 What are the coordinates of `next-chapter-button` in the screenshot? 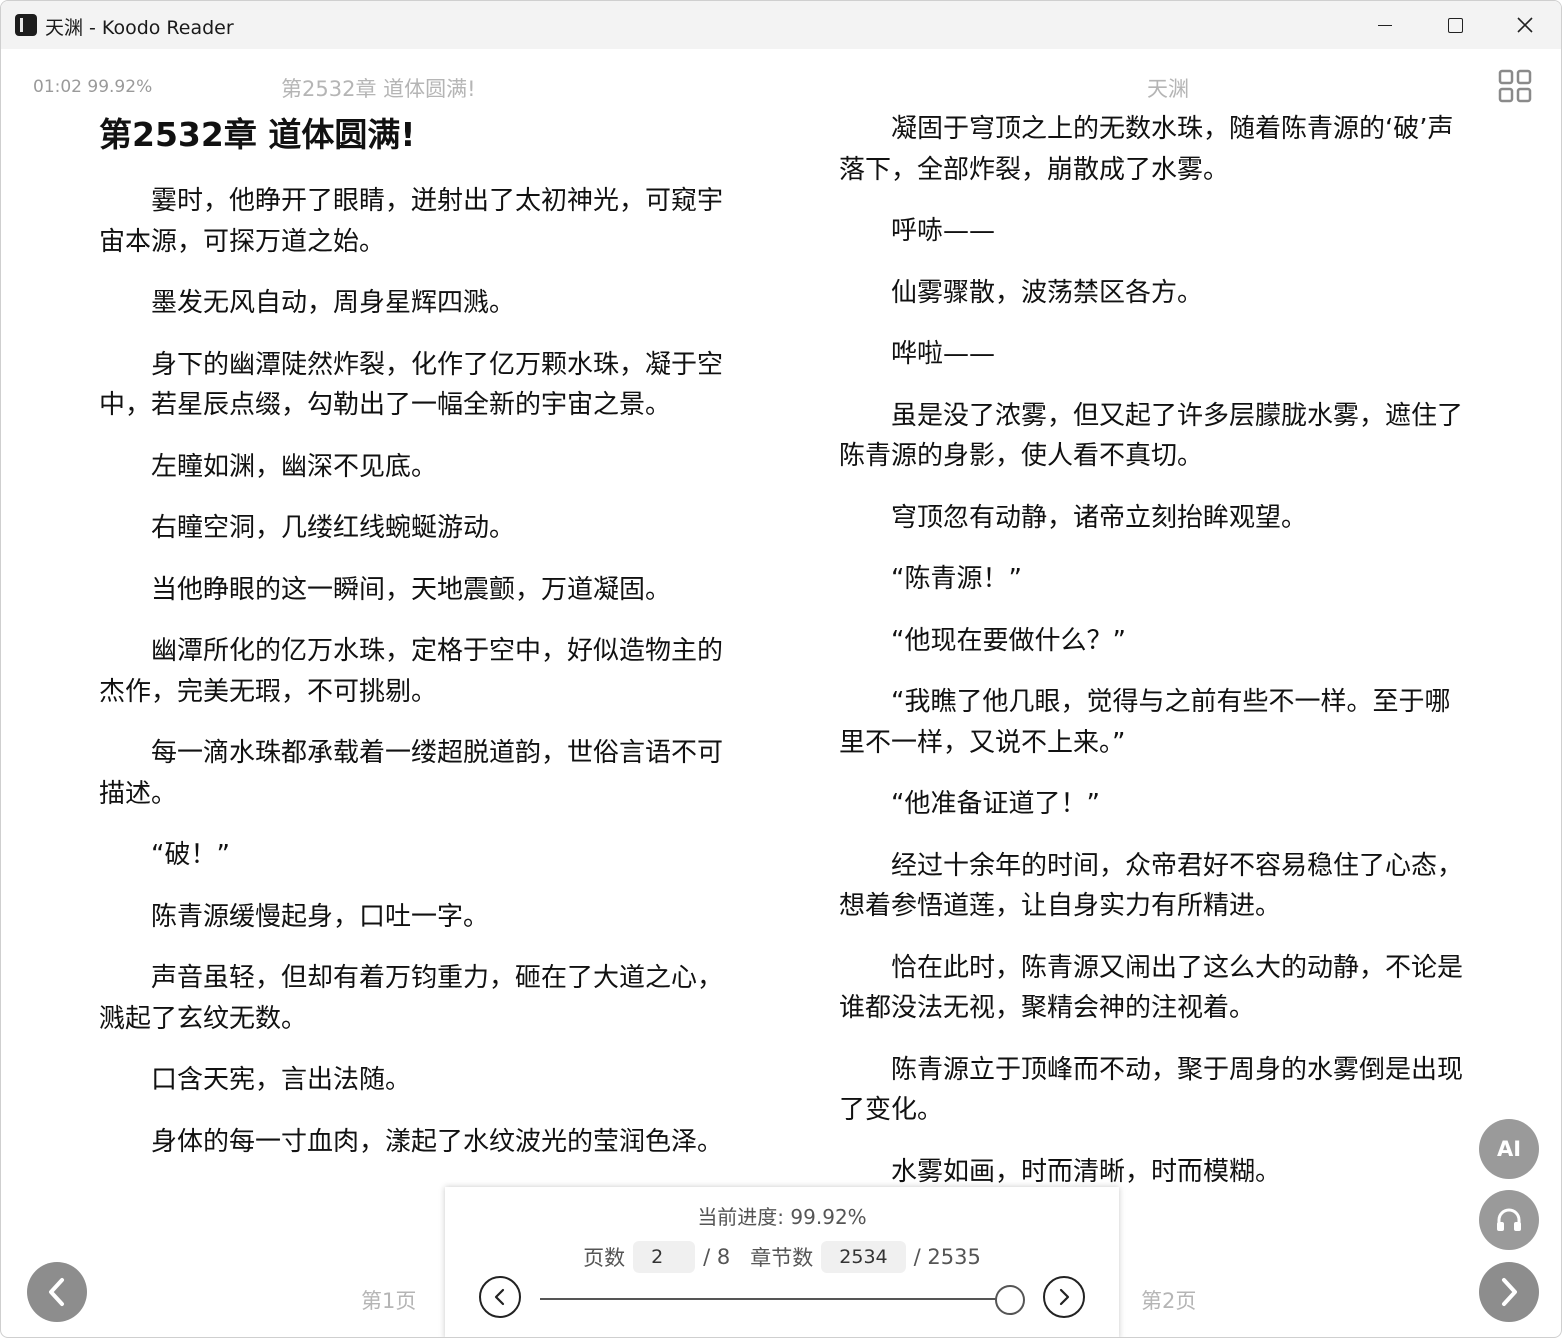 It's located at (1064, 1297).